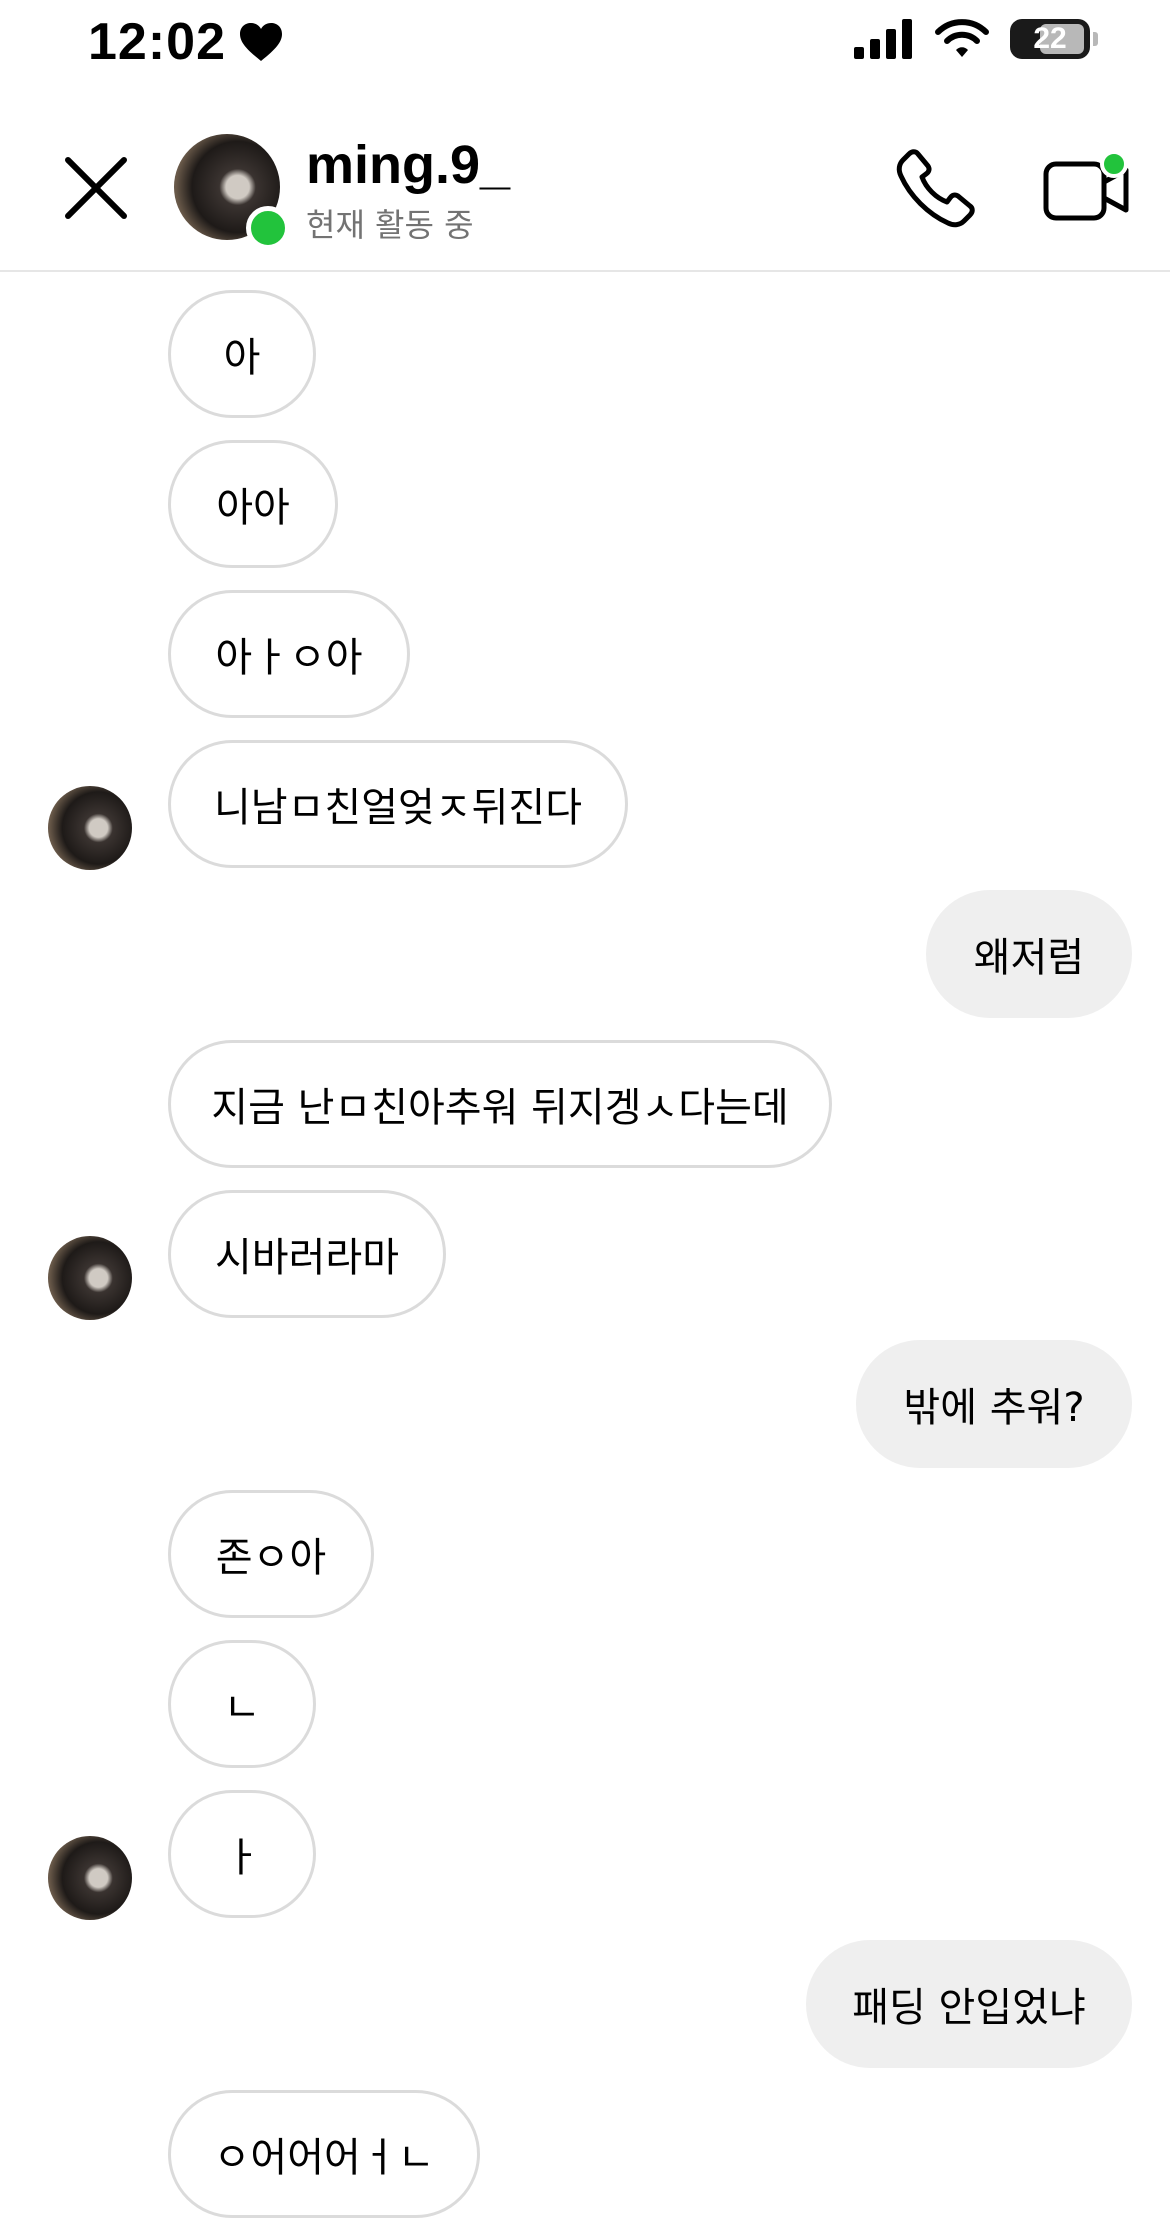  What do you see at coordinates (324, 2158) in the screenshot?
I see `message-text: ㅇ어어어ㅓㄴ` at bounding box center [324, 2158].